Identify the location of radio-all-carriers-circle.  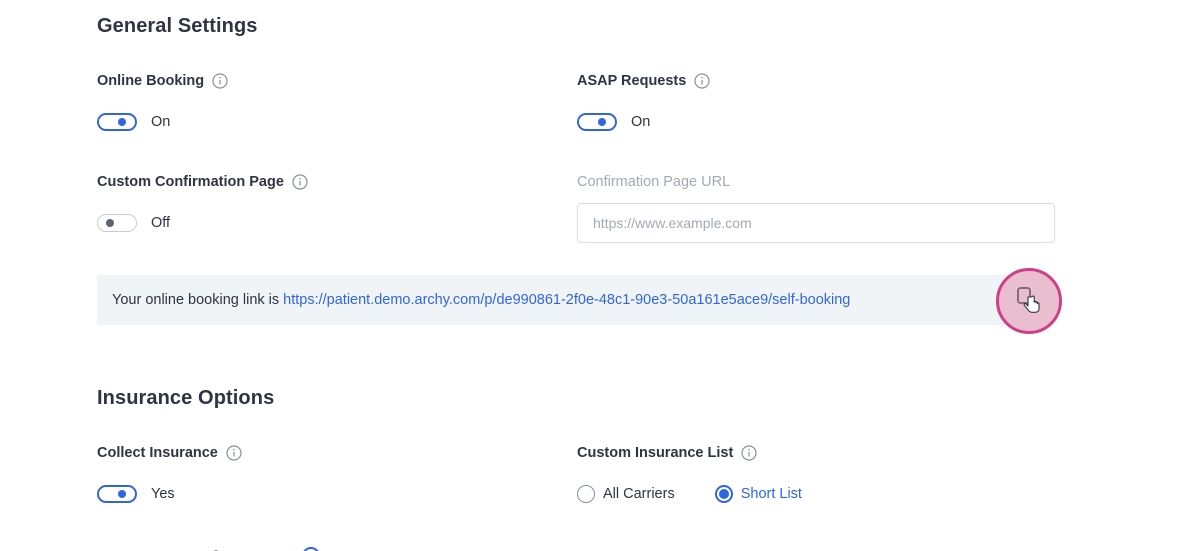
(586, 494).